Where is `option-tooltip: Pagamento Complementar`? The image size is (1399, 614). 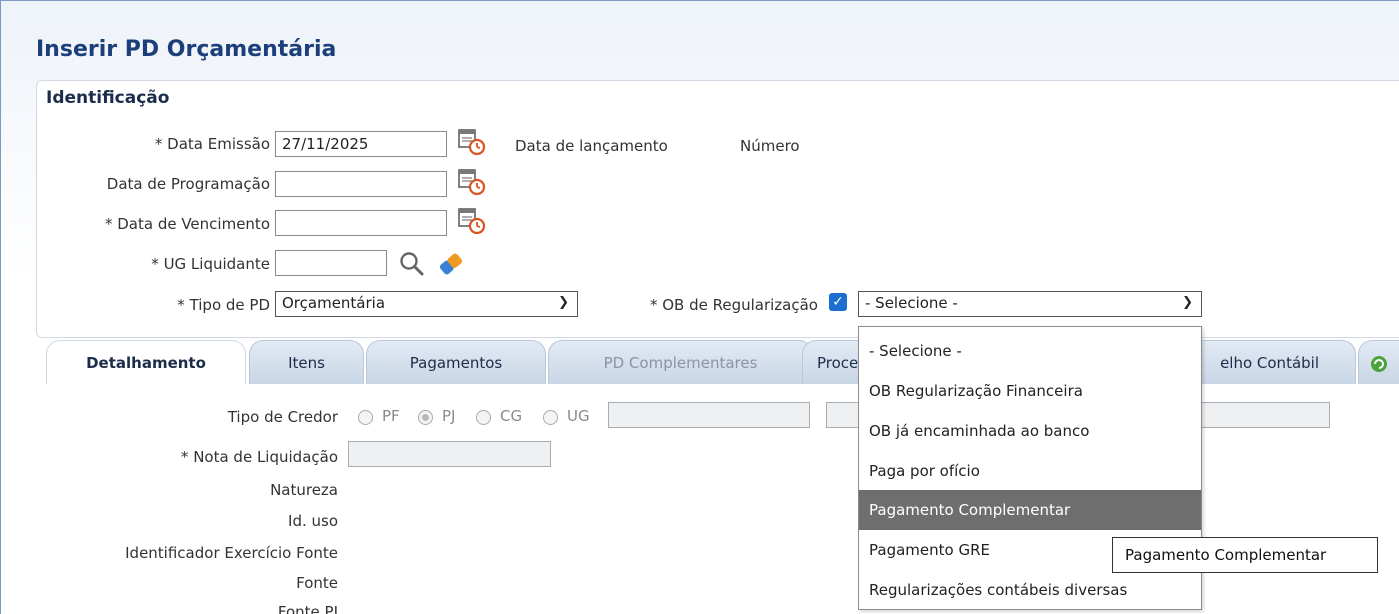
option-tooltip: Pagamento Complementar is located at coordinates (1245, 555).